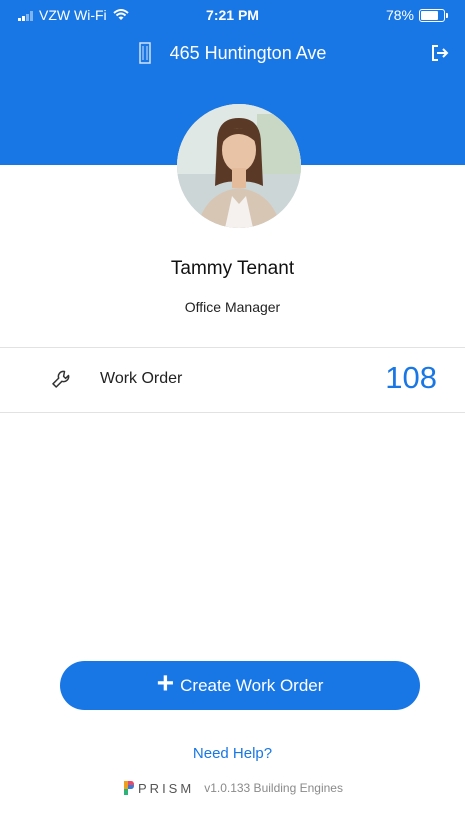  Describe the element at coordinates (129, 788) in the screenshot. I see `prism-logo-icon` at that location.